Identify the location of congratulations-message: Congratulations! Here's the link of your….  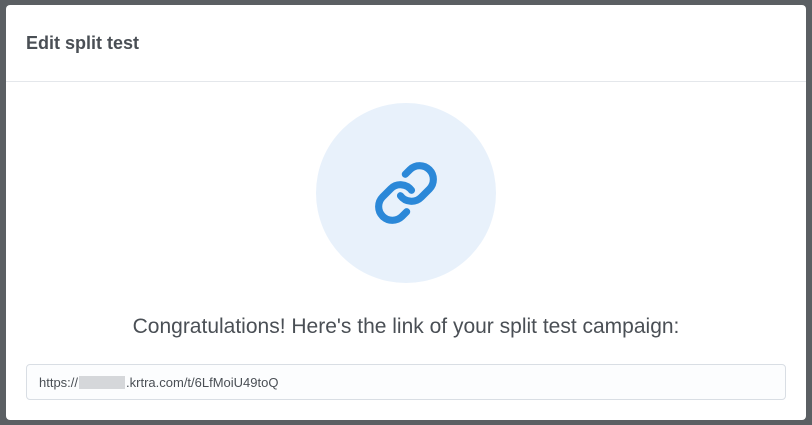
(406, 326).